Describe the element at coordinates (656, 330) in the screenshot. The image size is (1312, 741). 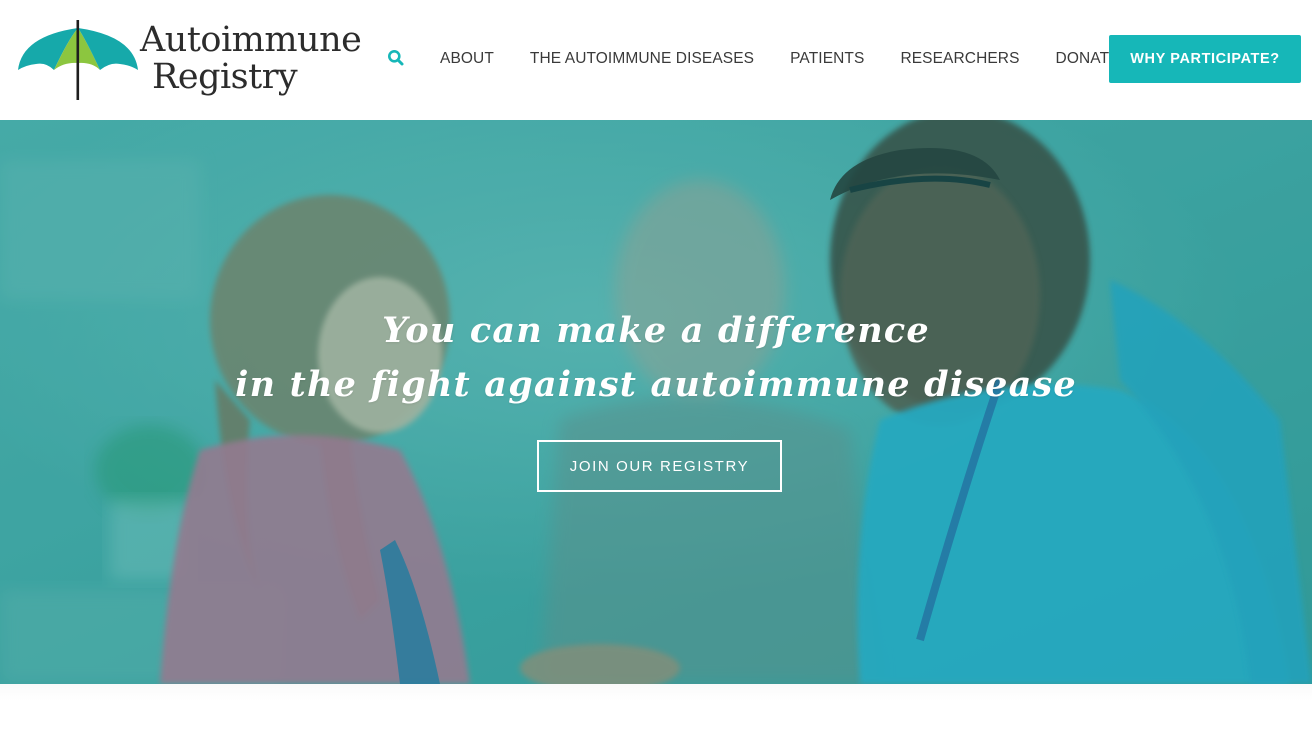
I see `hero-heading-line-1: You can make a difference` at that location.